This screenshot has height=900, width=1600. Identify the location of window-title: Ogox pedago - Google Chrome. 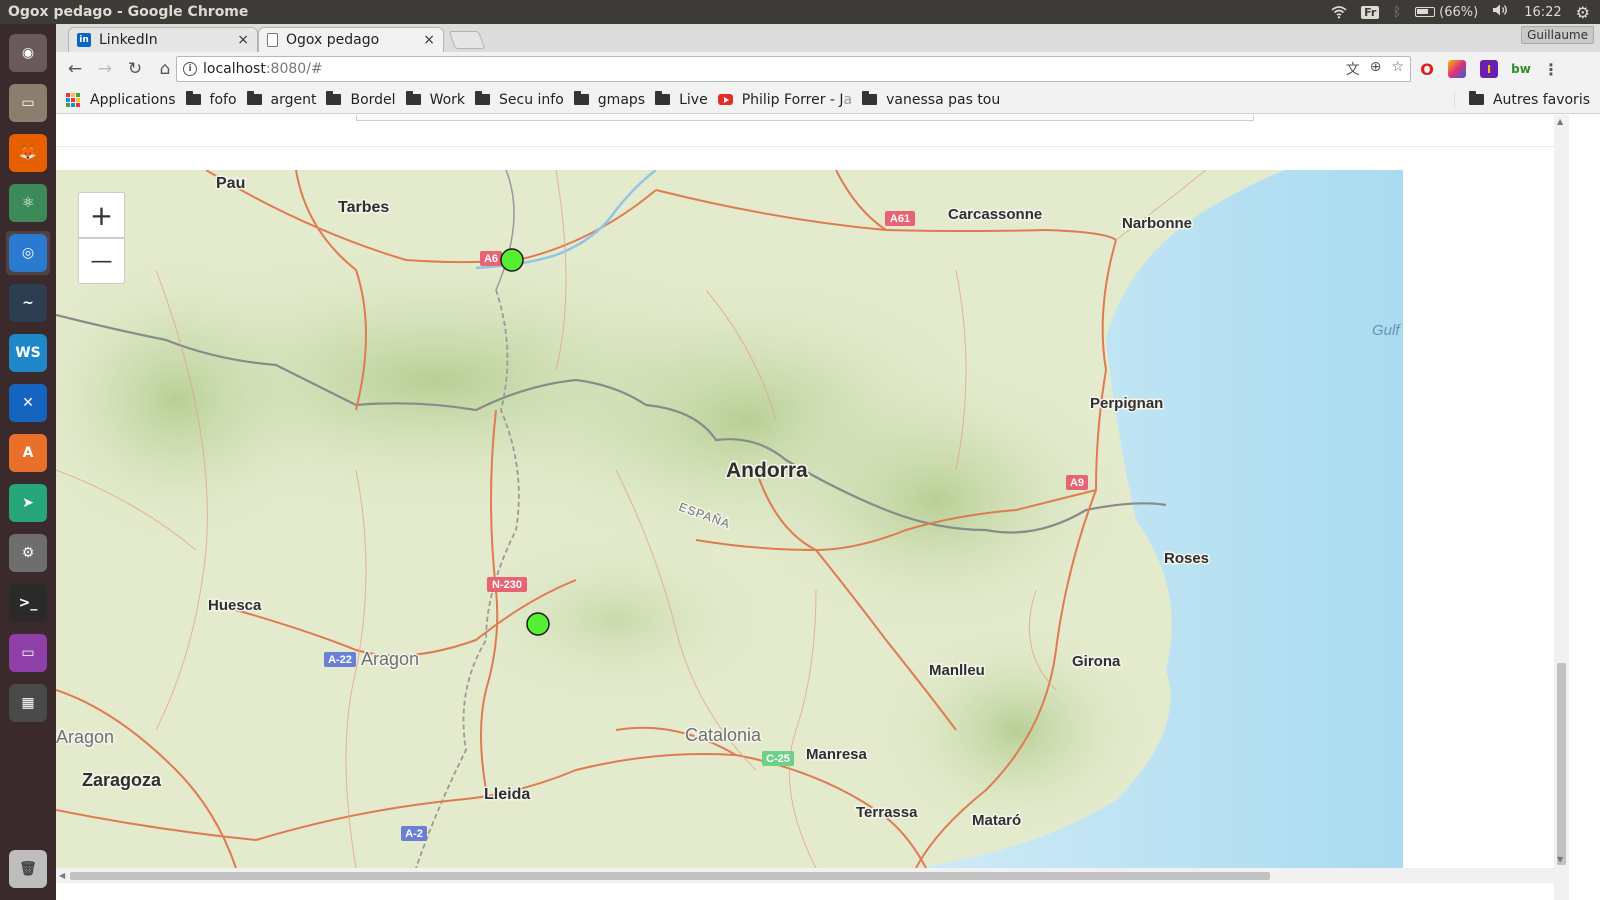
(128, 12).